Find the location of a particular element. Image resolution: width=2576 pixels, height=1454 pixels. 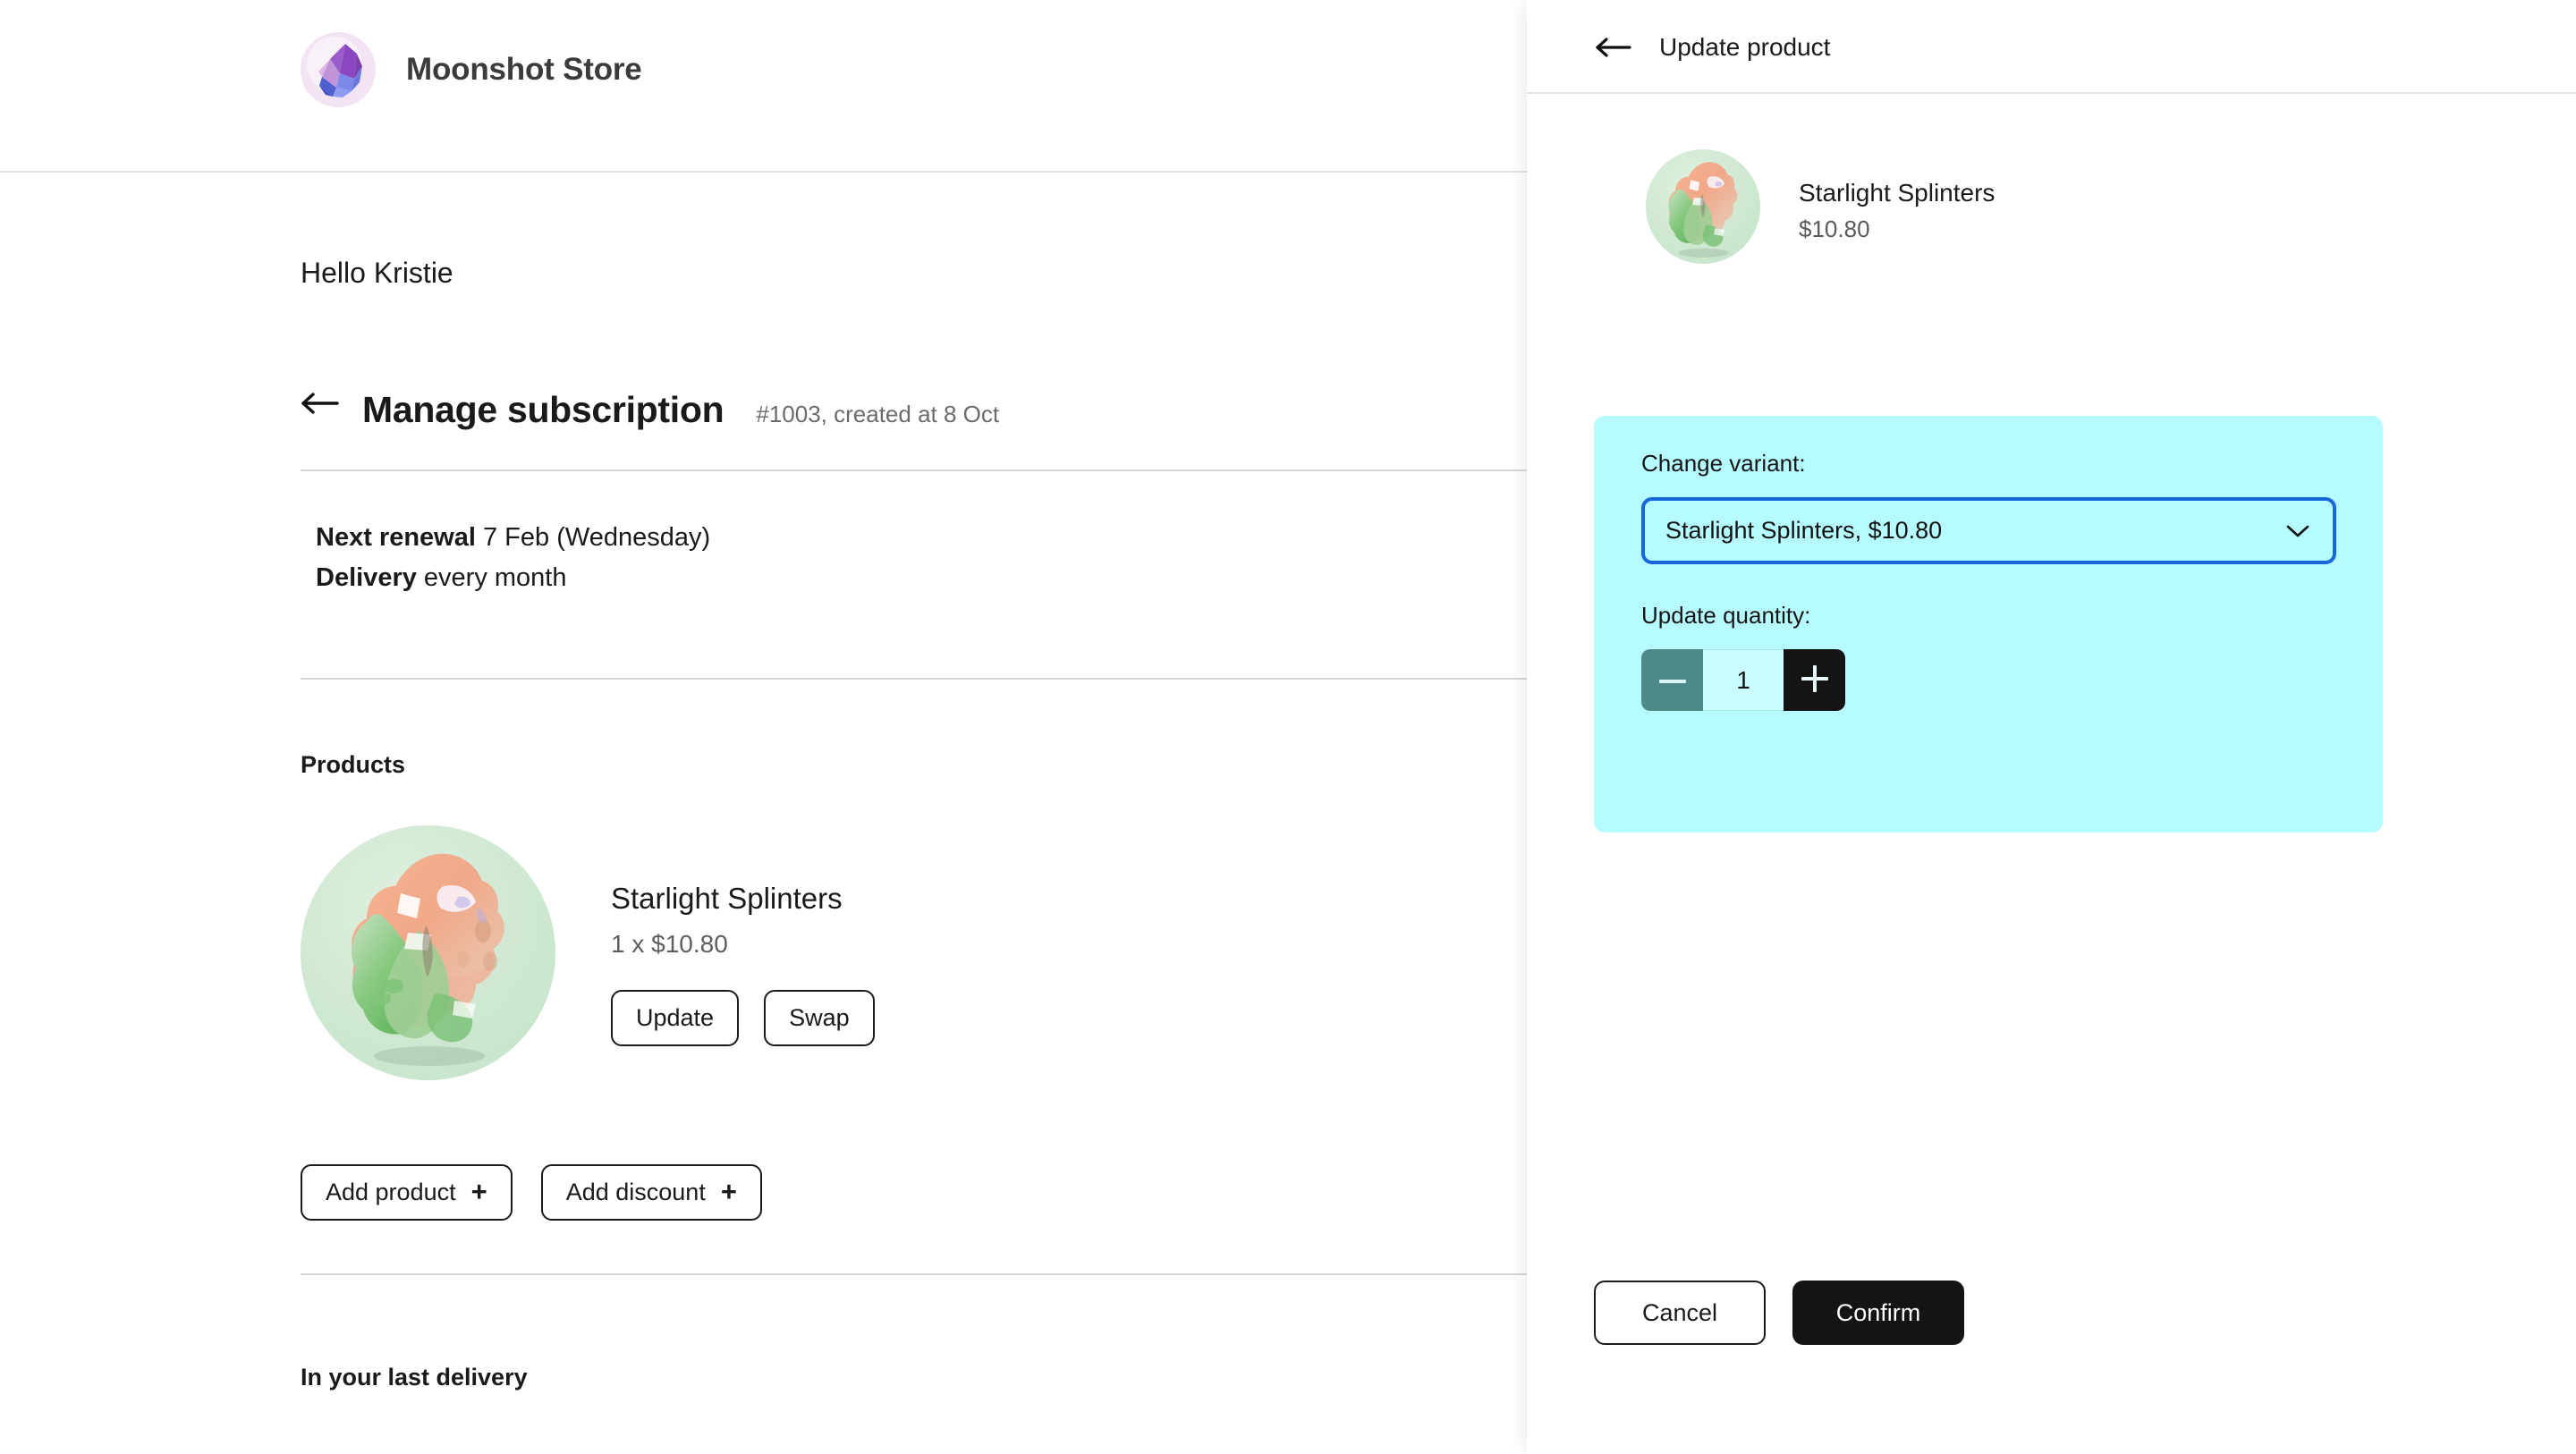

add-actions-row: Add product + Add discount + is located at coordinates (531, 1192).